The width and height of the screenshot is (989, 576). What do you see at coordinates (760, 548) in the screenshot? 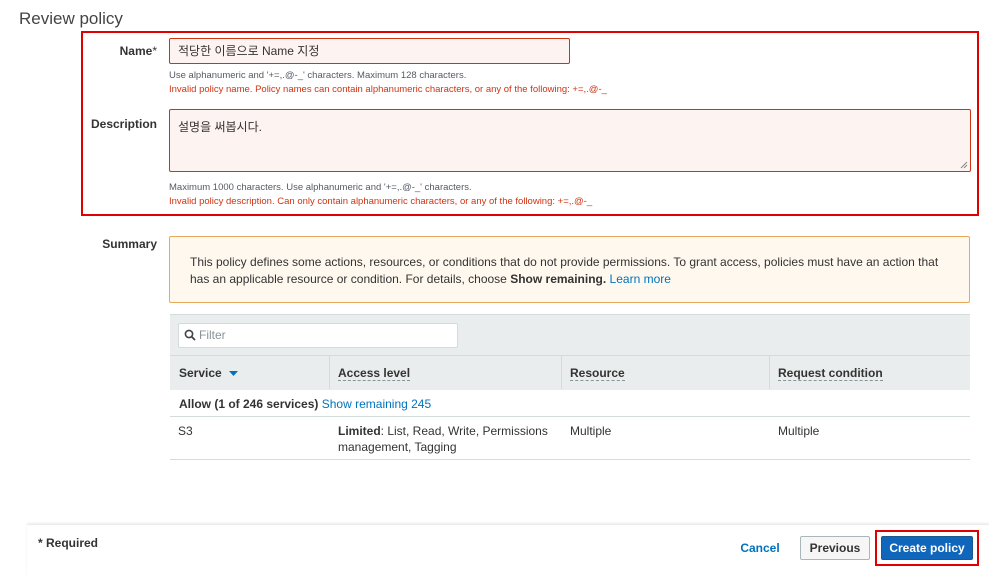
I see `cancel-button: Cancel` at bounding box center [760, 548].